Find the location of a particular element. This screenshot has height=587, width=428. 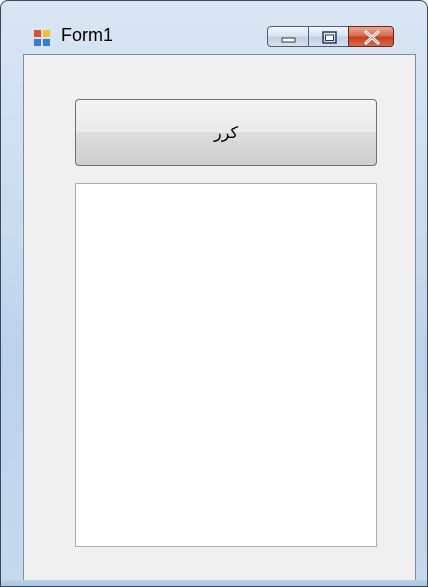

repeat-button: کرر is located at coordinates (226, 132).